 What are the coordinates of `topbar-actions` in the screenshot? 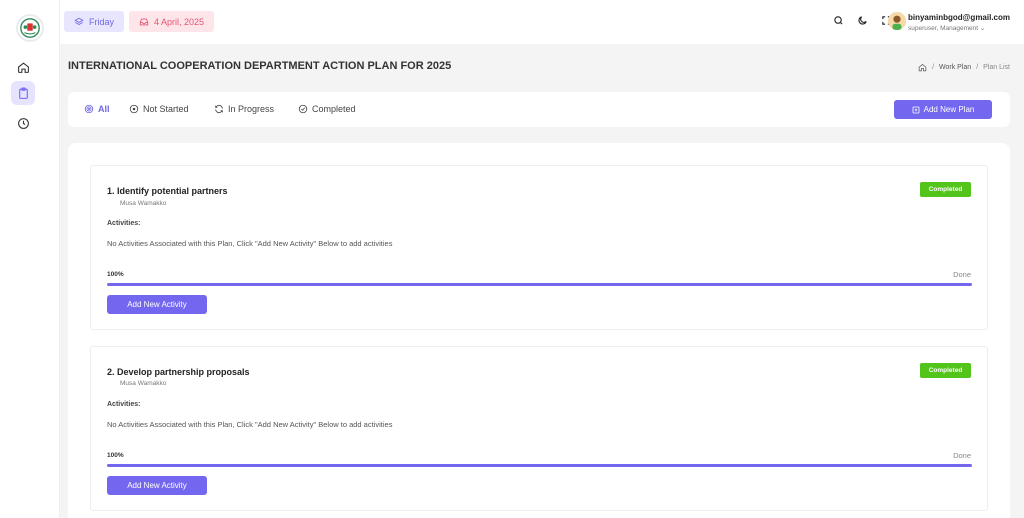 It's located at (862, 20).